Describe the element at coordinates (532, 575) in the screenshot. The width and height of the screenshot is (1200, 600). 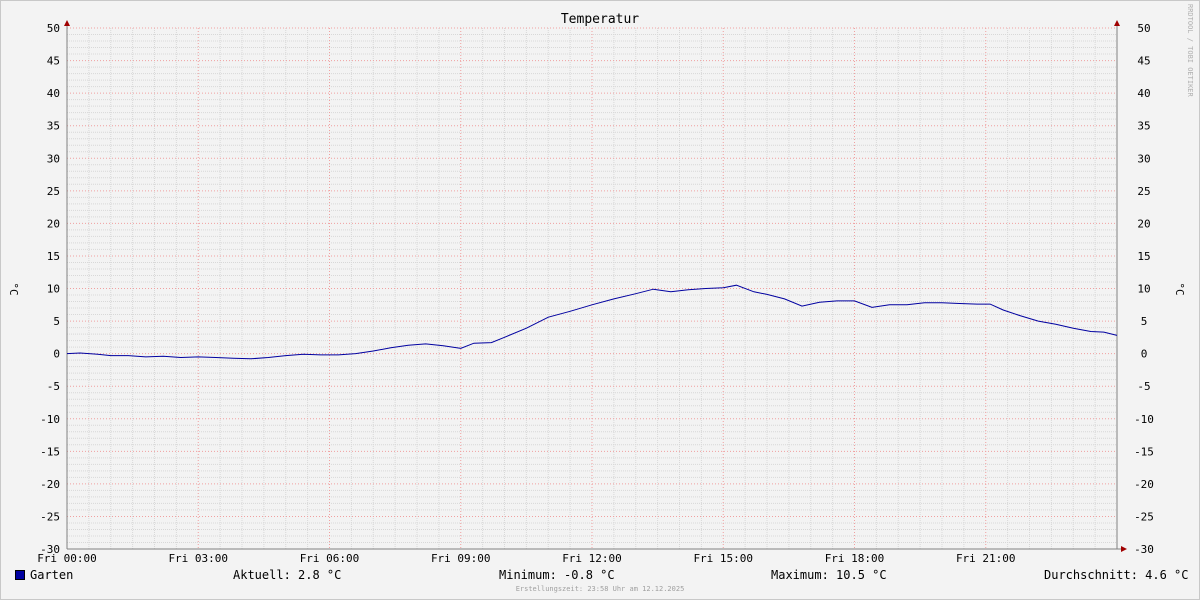
I see `stat-minimum-label: Minimum:` at that location.